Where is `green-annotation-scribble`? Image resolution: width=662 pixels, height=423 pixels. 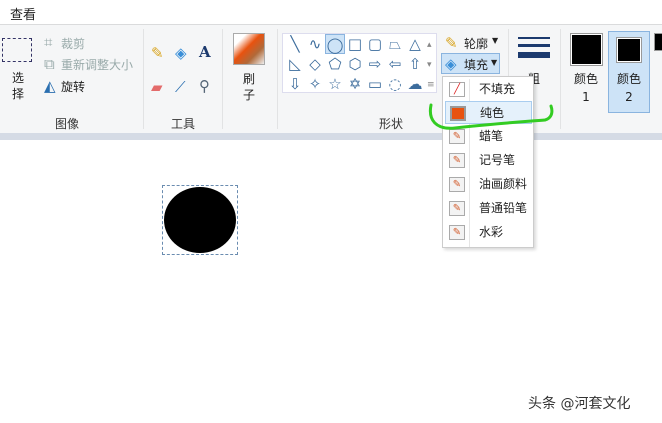
green-annotation-scribble is located at coordinates (491, 116).